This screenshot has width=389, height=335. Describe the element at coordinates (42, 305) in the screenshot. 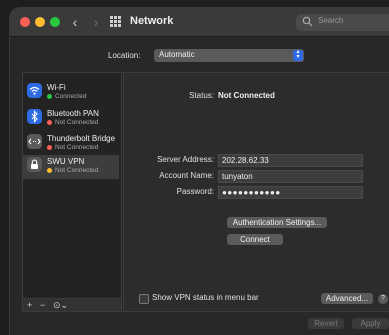

I see `remove-service-button: −` at that location.